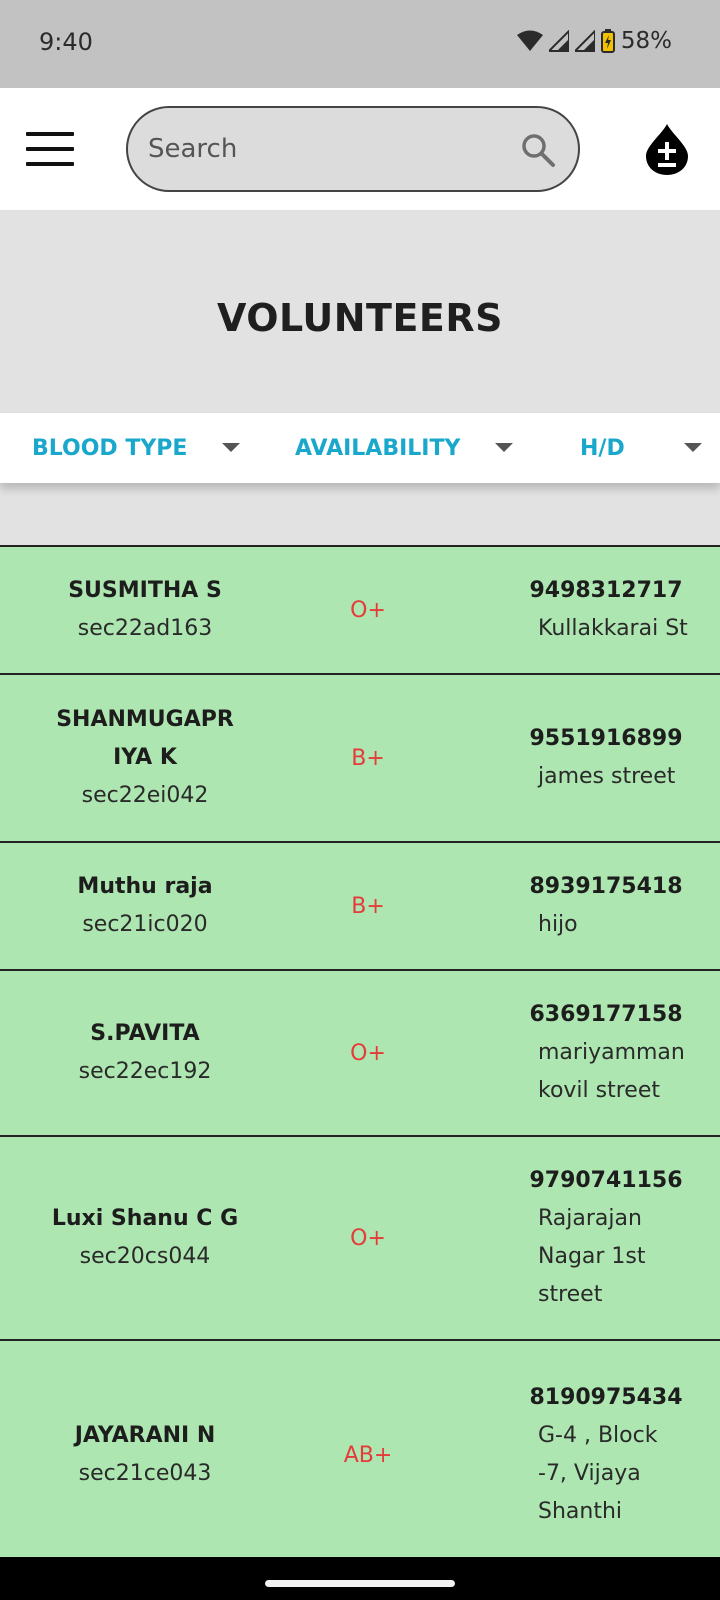 Image resolution: width=720 pixels, height=1600 pixels. What do you see at coordinates (645, 448) in the screenshot?
I see `filter-hd: H/D` at bounding box center [645, 448].